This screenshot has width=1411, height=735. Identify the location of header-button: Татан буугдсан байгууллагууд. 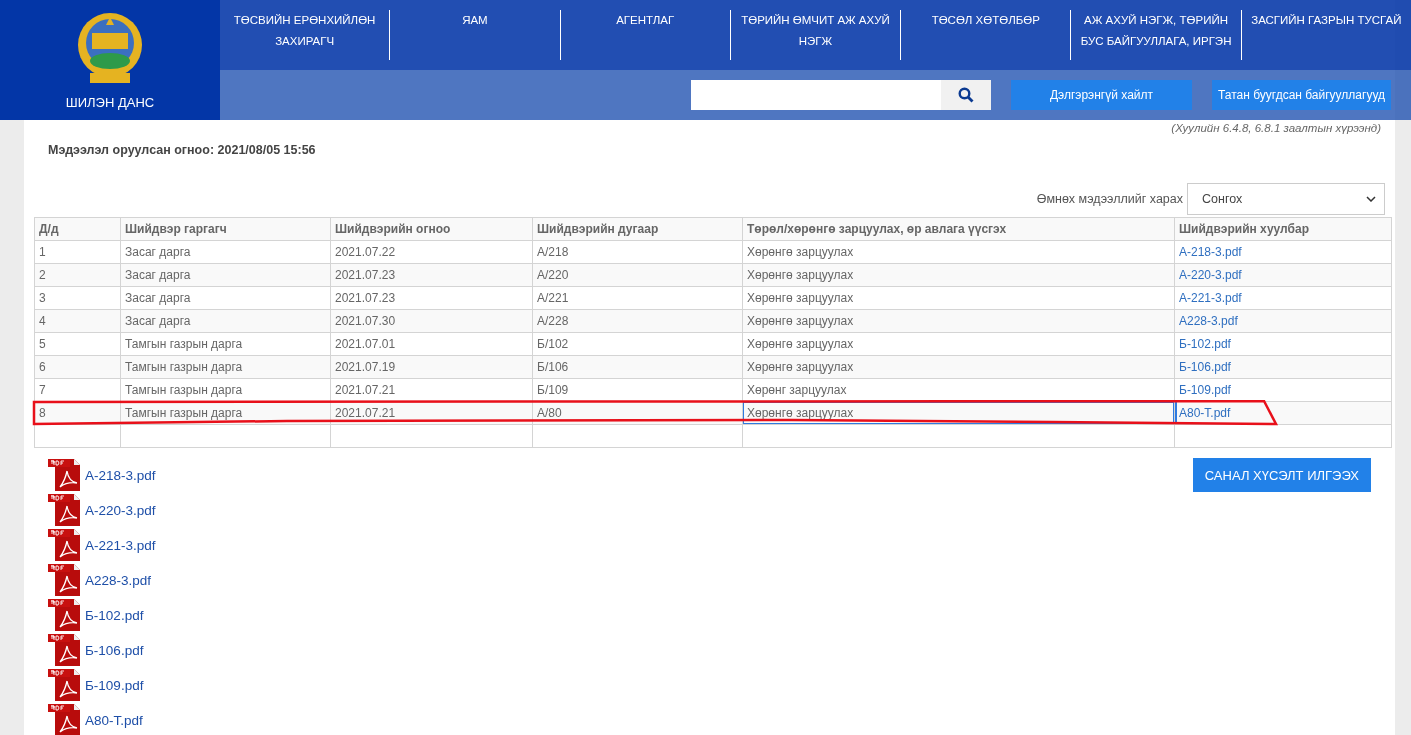
(1301, 95).